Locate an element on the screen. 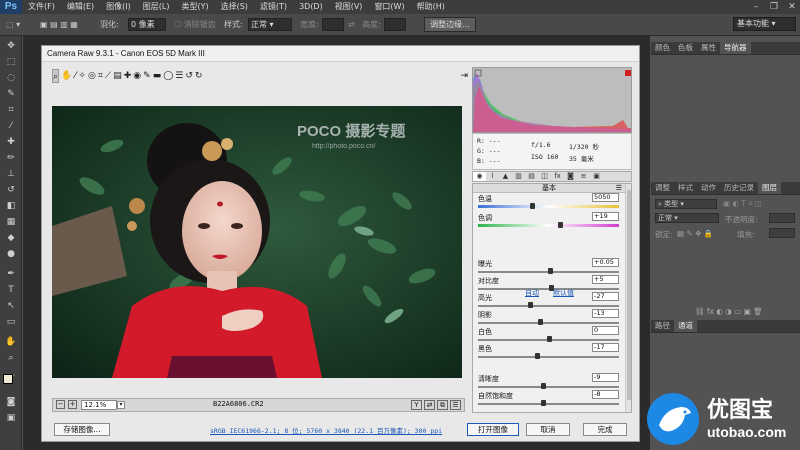 The image size is (800, 450). basic-tab-icon: ◉ is located at coordinates (479, 176).